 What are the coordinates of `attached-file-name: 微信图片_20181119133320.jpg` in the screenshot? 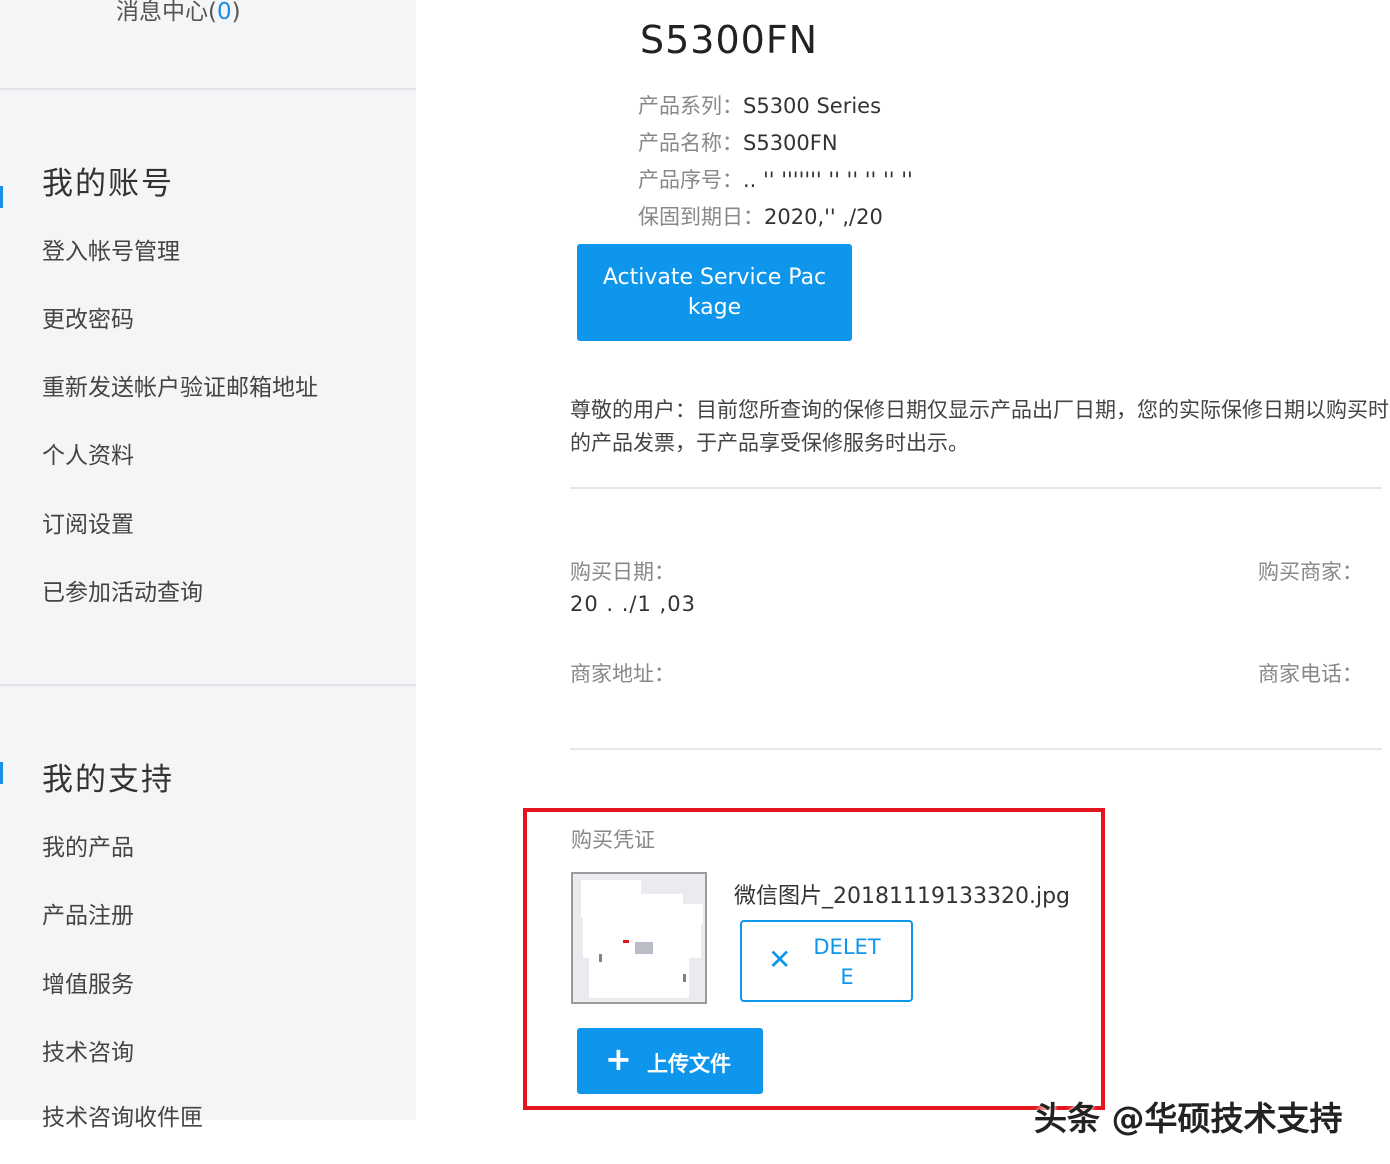 It's located at (902, 896).